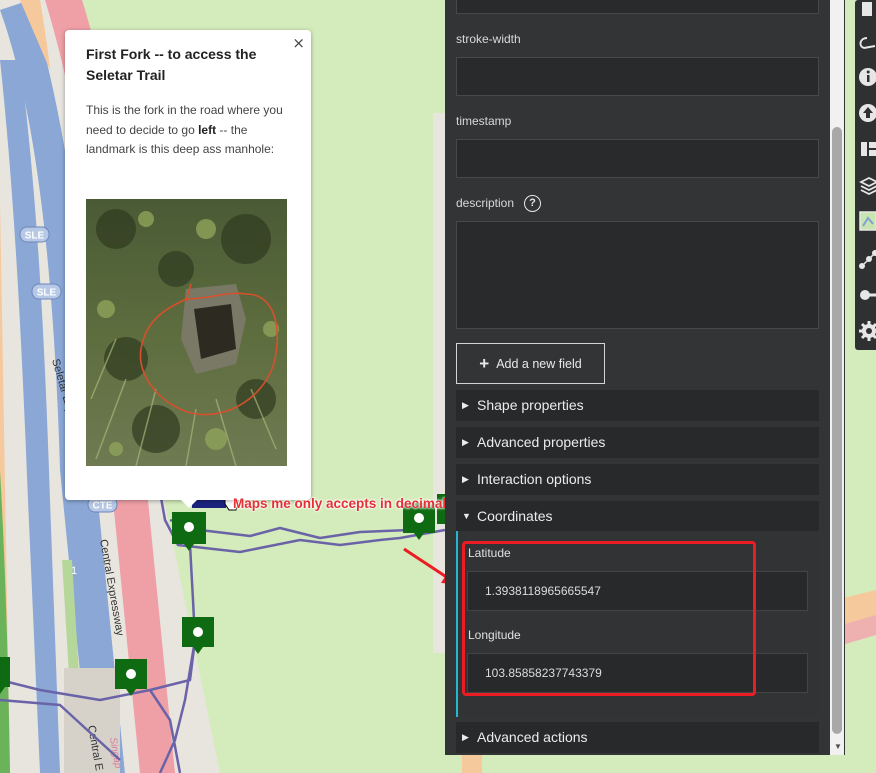 Image resolution: width=876 pixels, height=773 pixels. What do you see at coordinates (637, 479) in the screenshot?
I see `section-interaction-options: ▶ Interaction options` at bounding box center [637, 479].